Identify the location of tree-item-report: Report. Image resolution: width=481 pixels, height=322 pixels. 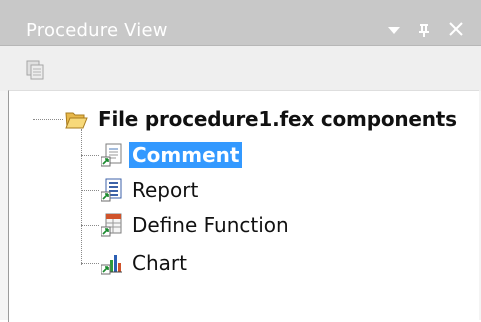
(151, 190).